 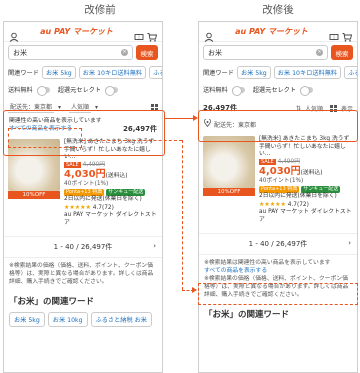 What do you see at coordinates (267, 263) in the screenshot?
I see `relevance-note: ※検索結果は関連性の高い商品を表示しています` at bounding box center [267, 263].